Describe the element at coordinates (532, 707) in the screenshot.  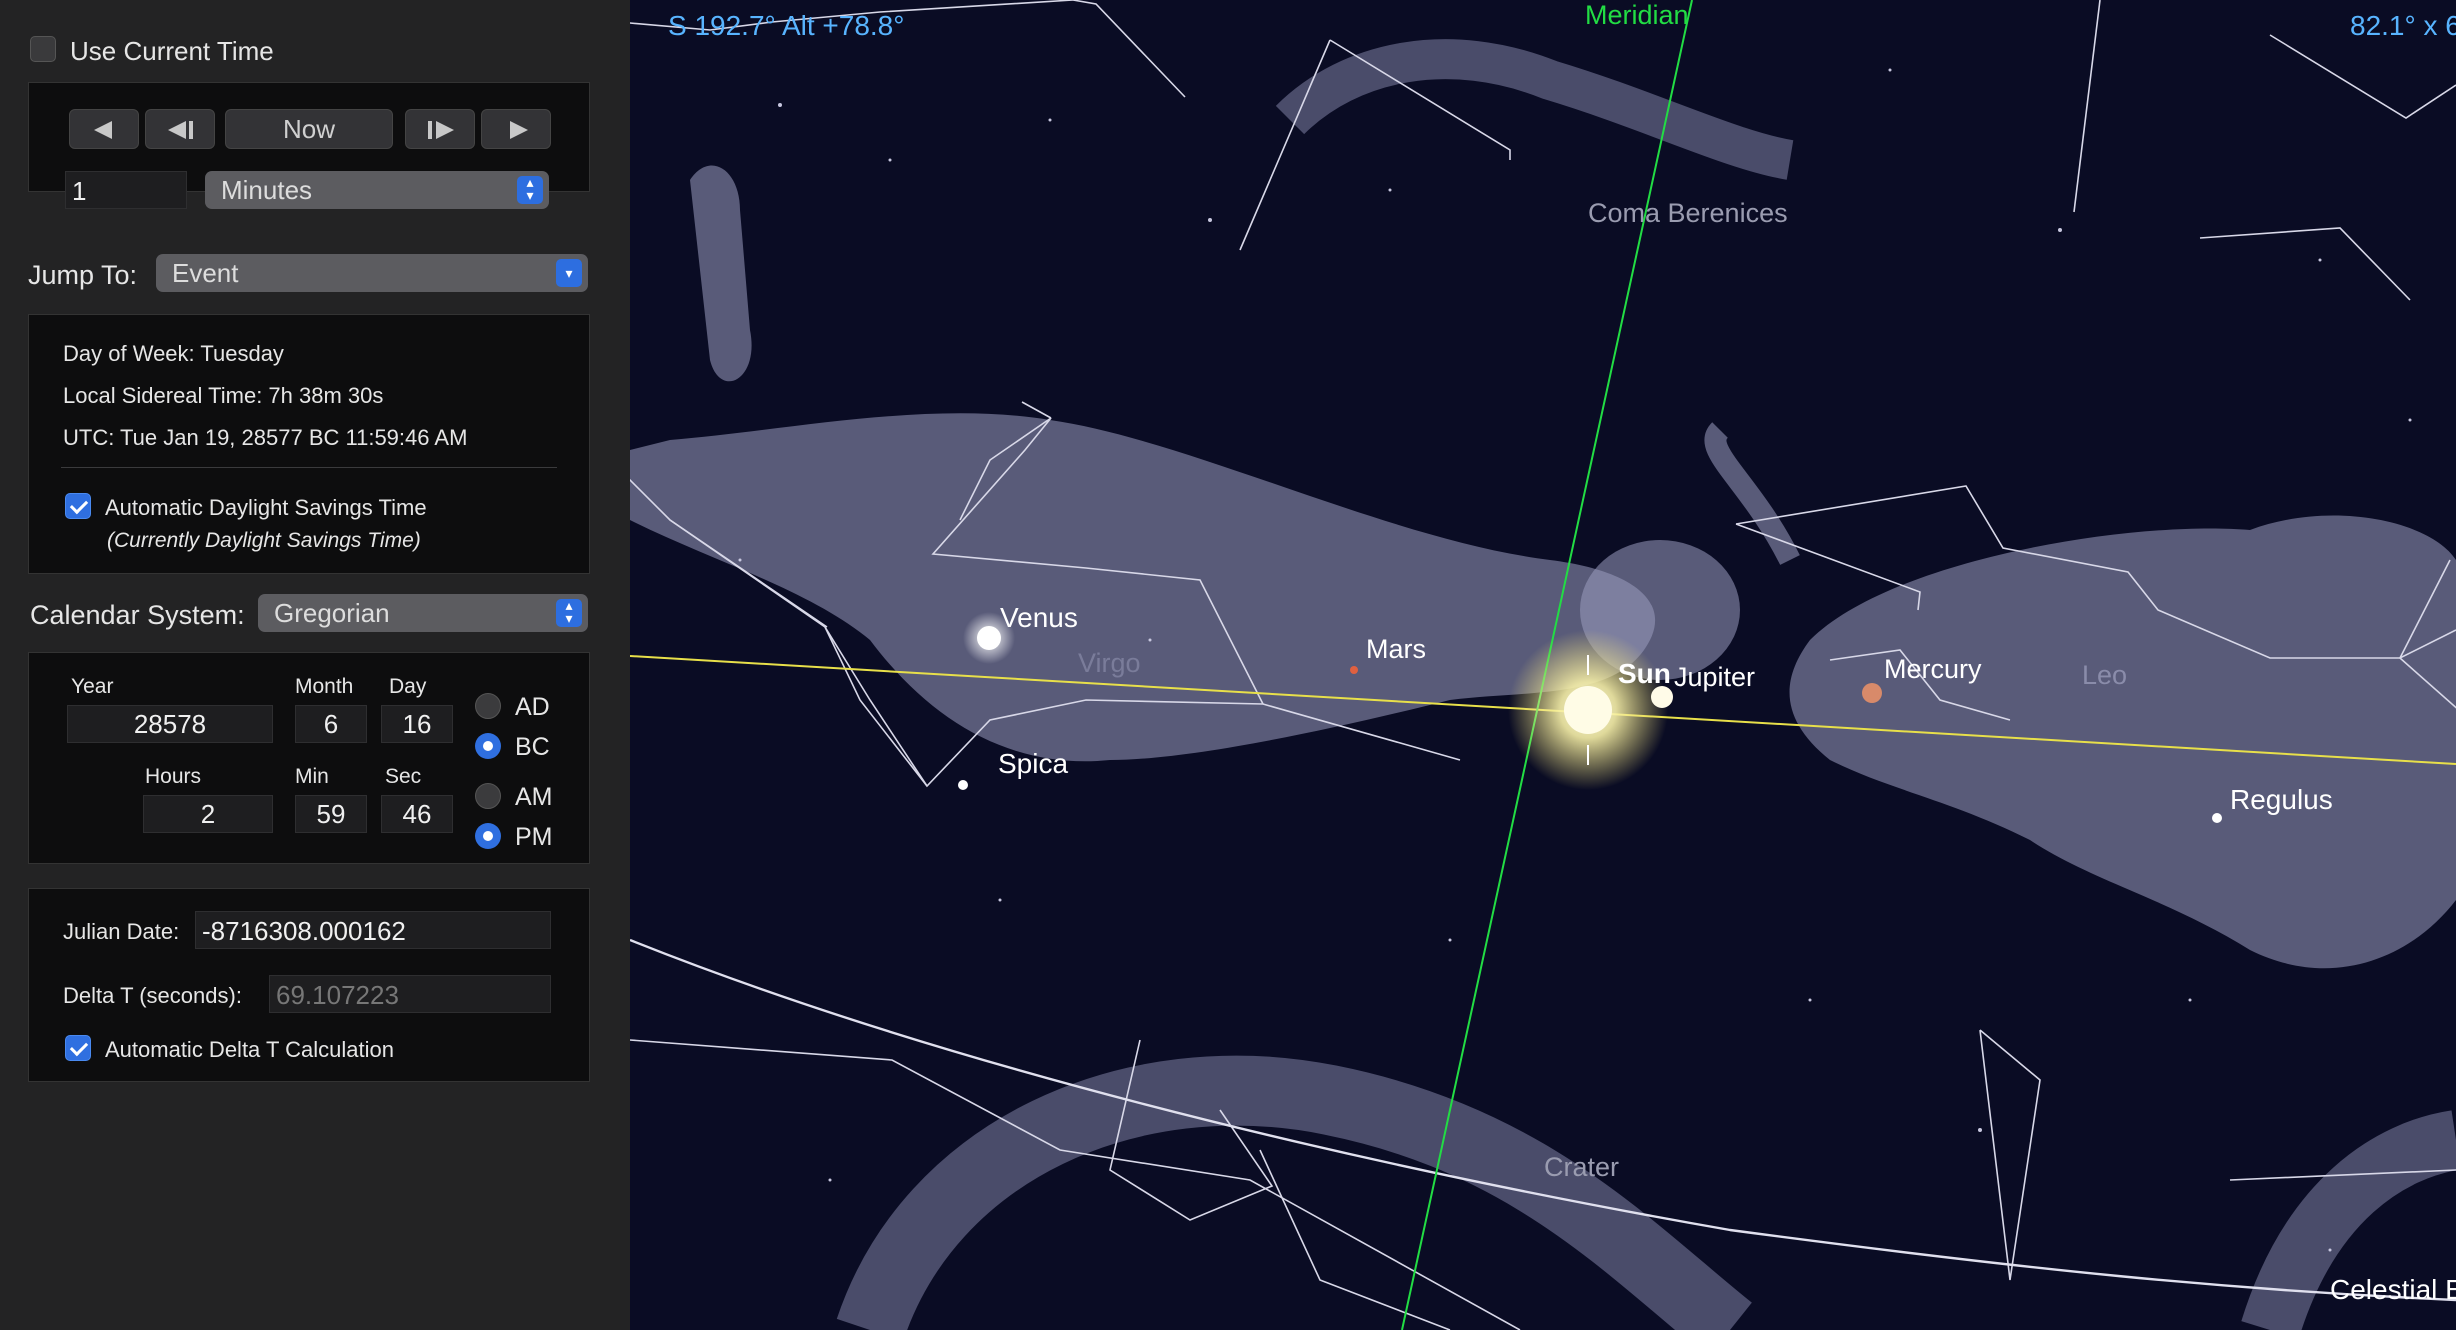
I see `ad-label: AD` at that location.